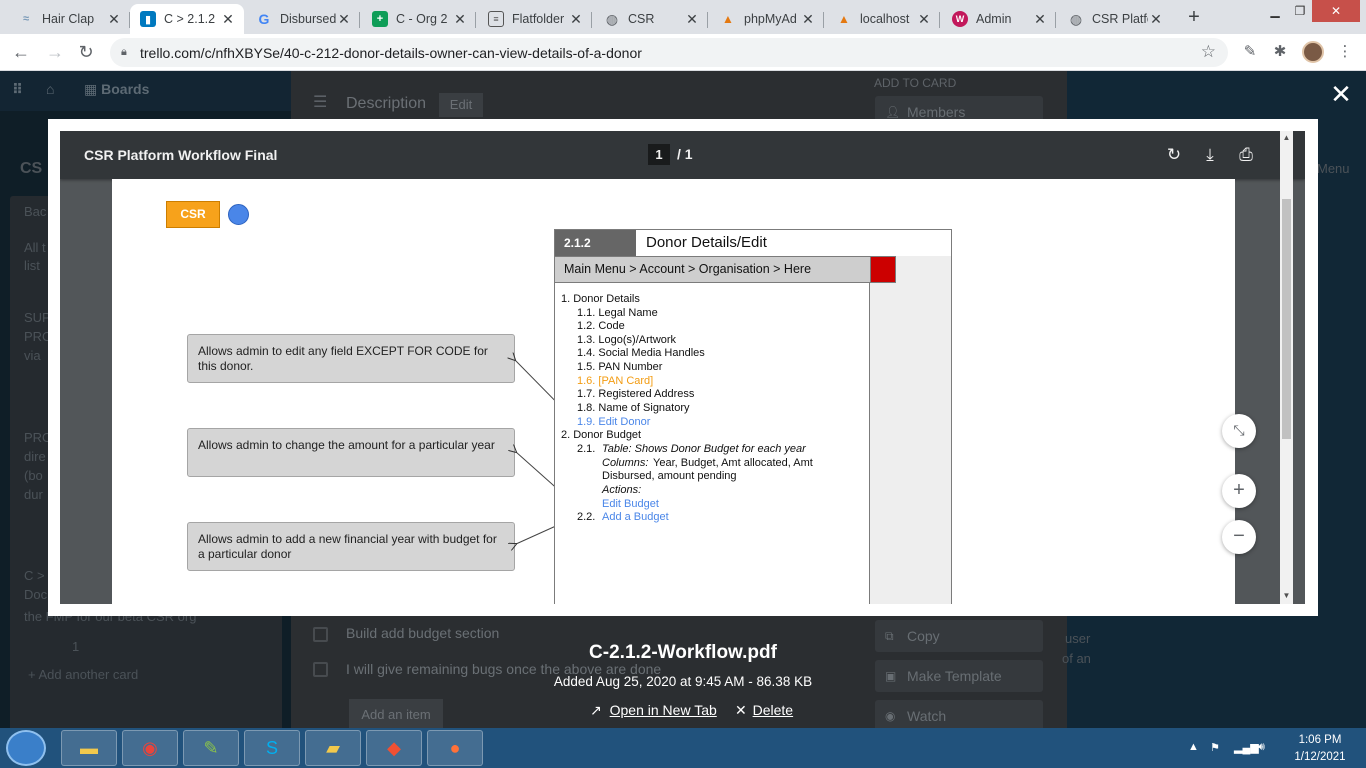  I want to click on list-line: via, so click(32, 355).